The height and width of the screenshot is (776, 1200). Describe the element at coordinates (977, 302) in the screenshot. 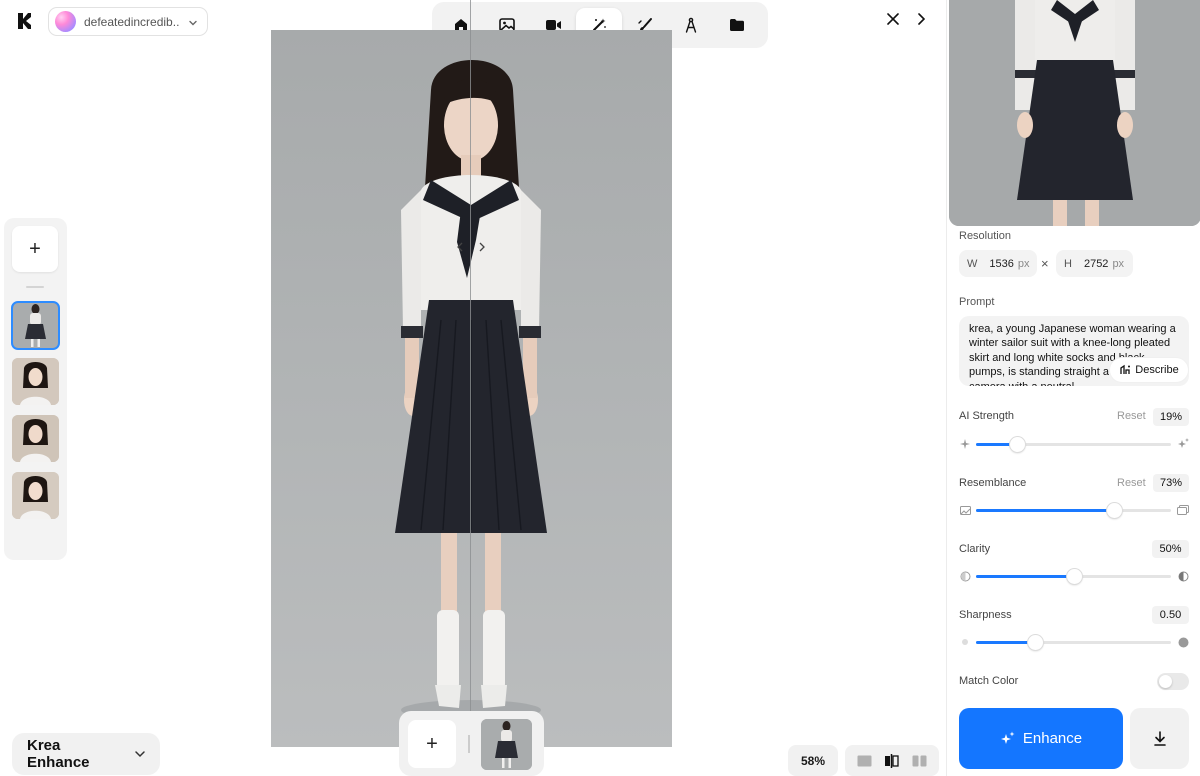

I see `prompt-label: Prompt` at that location.